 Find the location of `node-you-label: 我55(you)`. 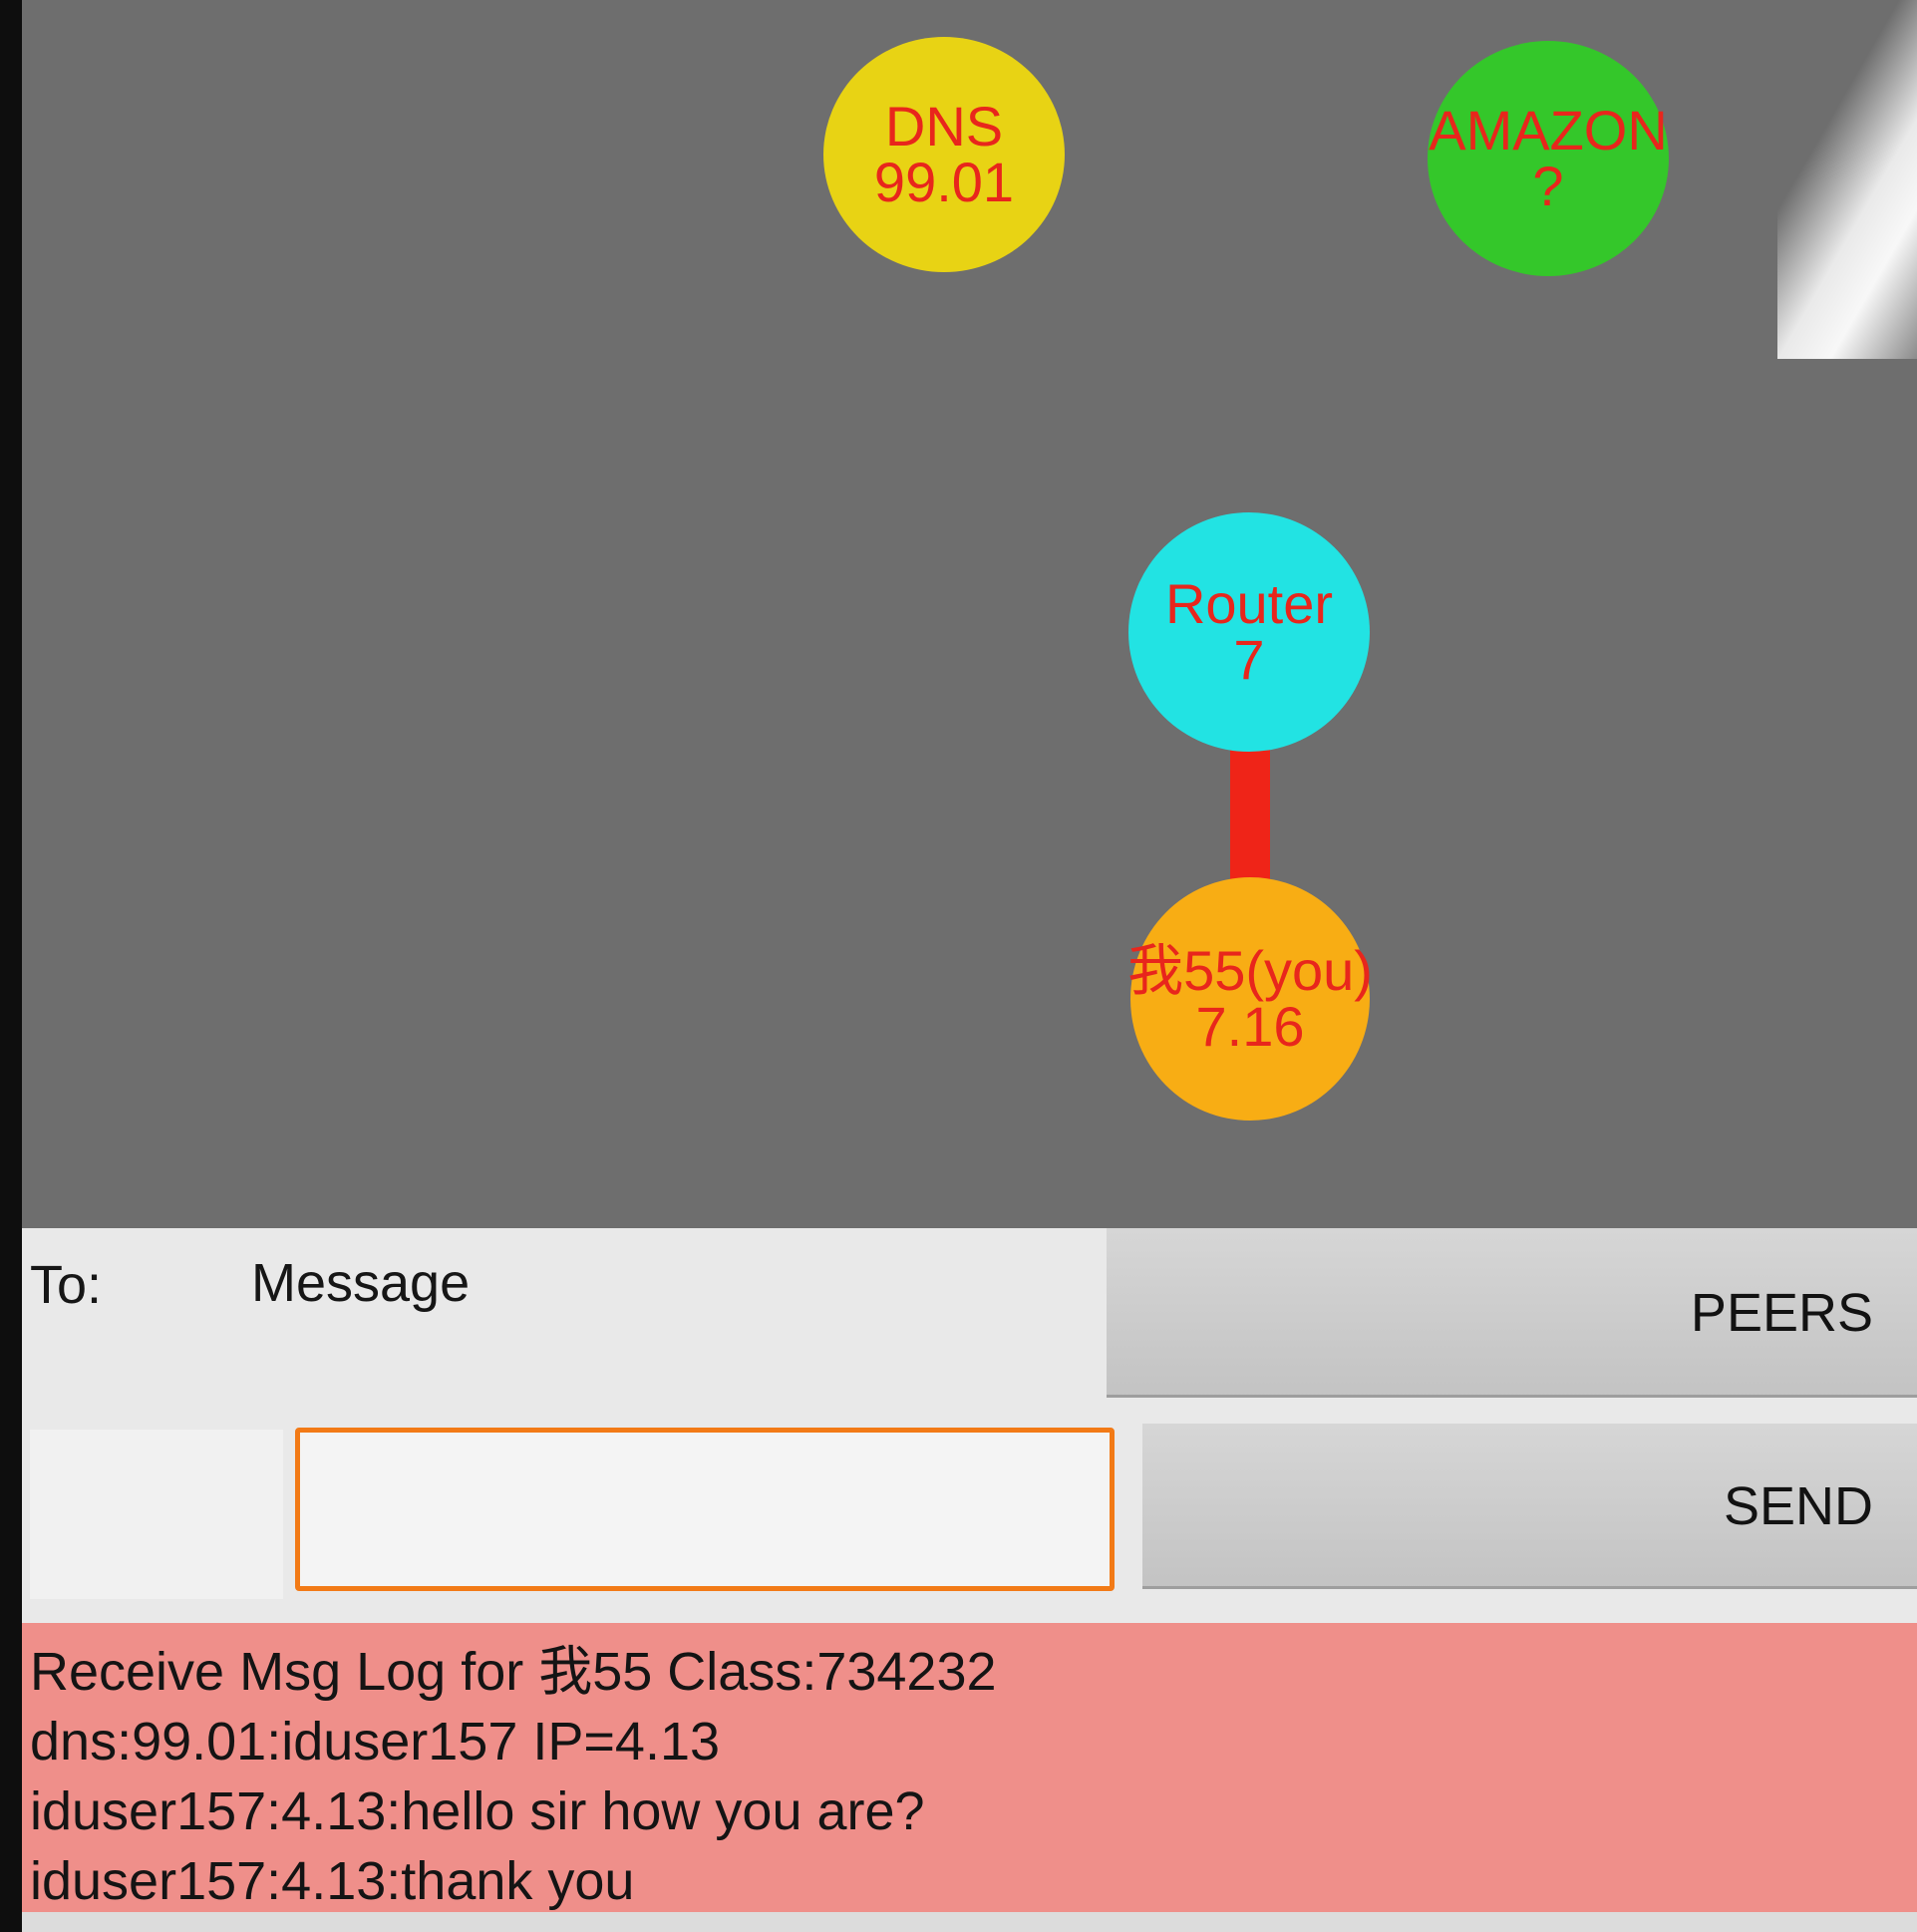

node-you-label: 我55(you) is located at coordinates (1250, 970).